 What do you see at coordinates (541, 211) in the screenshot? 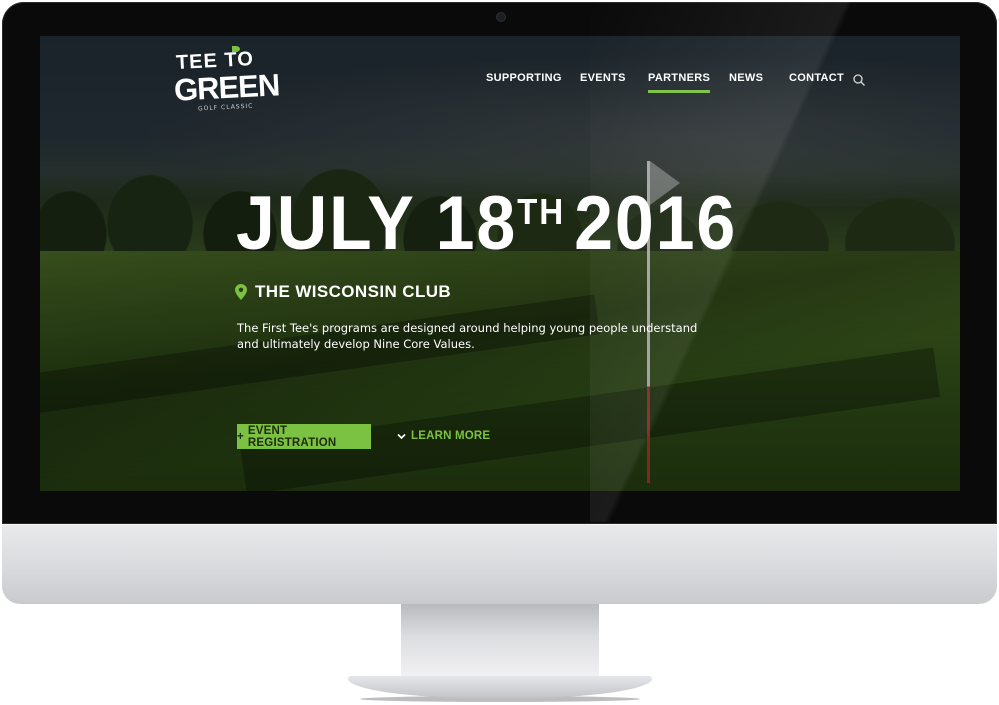
I see `event-date-suffix: TH` at bounding box center [541, 211].